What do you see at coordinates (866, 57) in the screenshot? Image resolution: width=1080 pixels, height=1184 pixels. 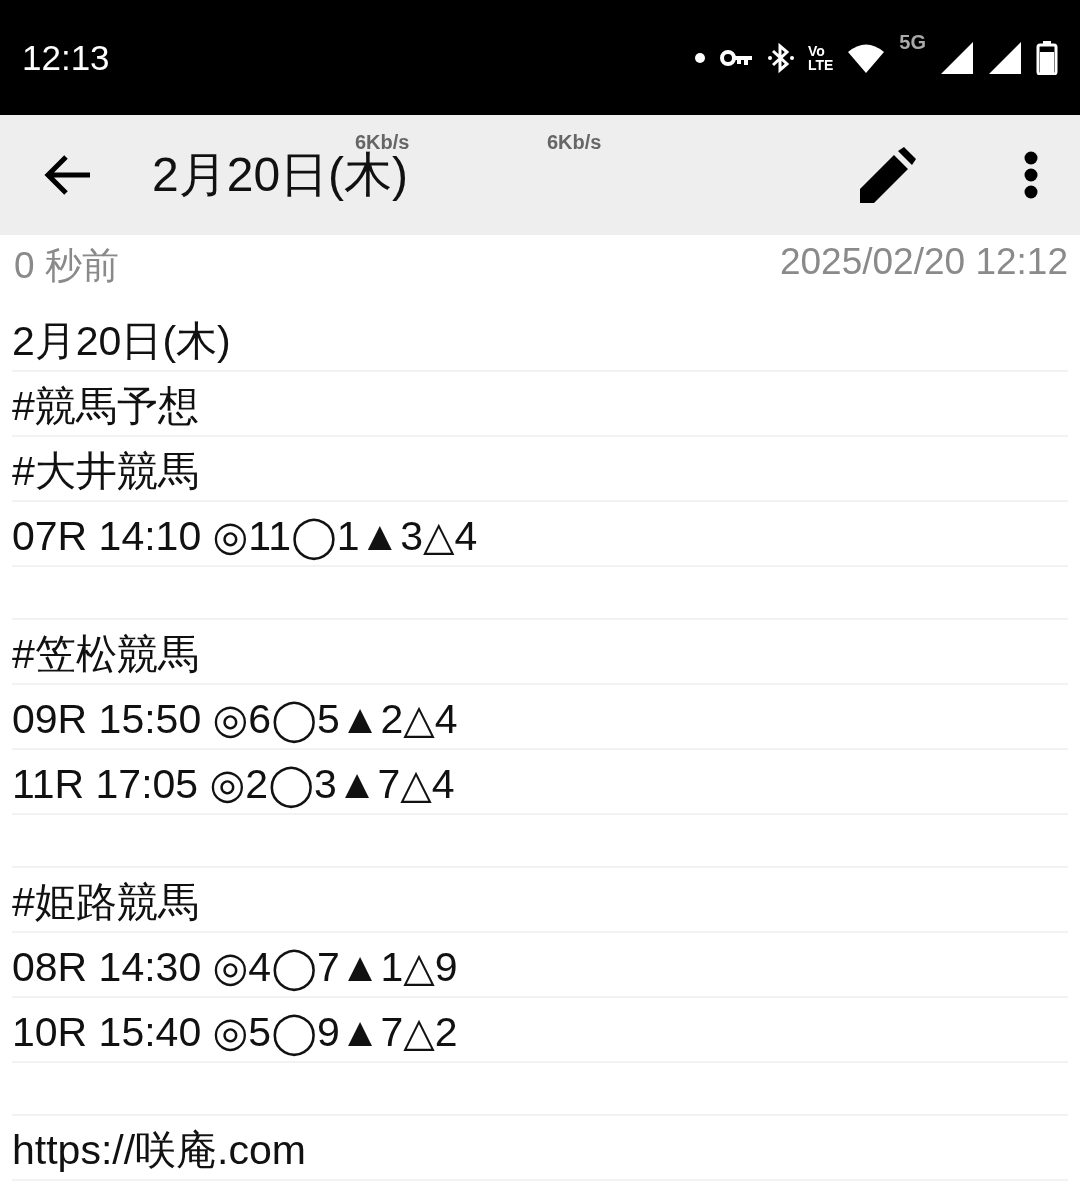 I see `wifi-icon` at bounding box center [866, 57].